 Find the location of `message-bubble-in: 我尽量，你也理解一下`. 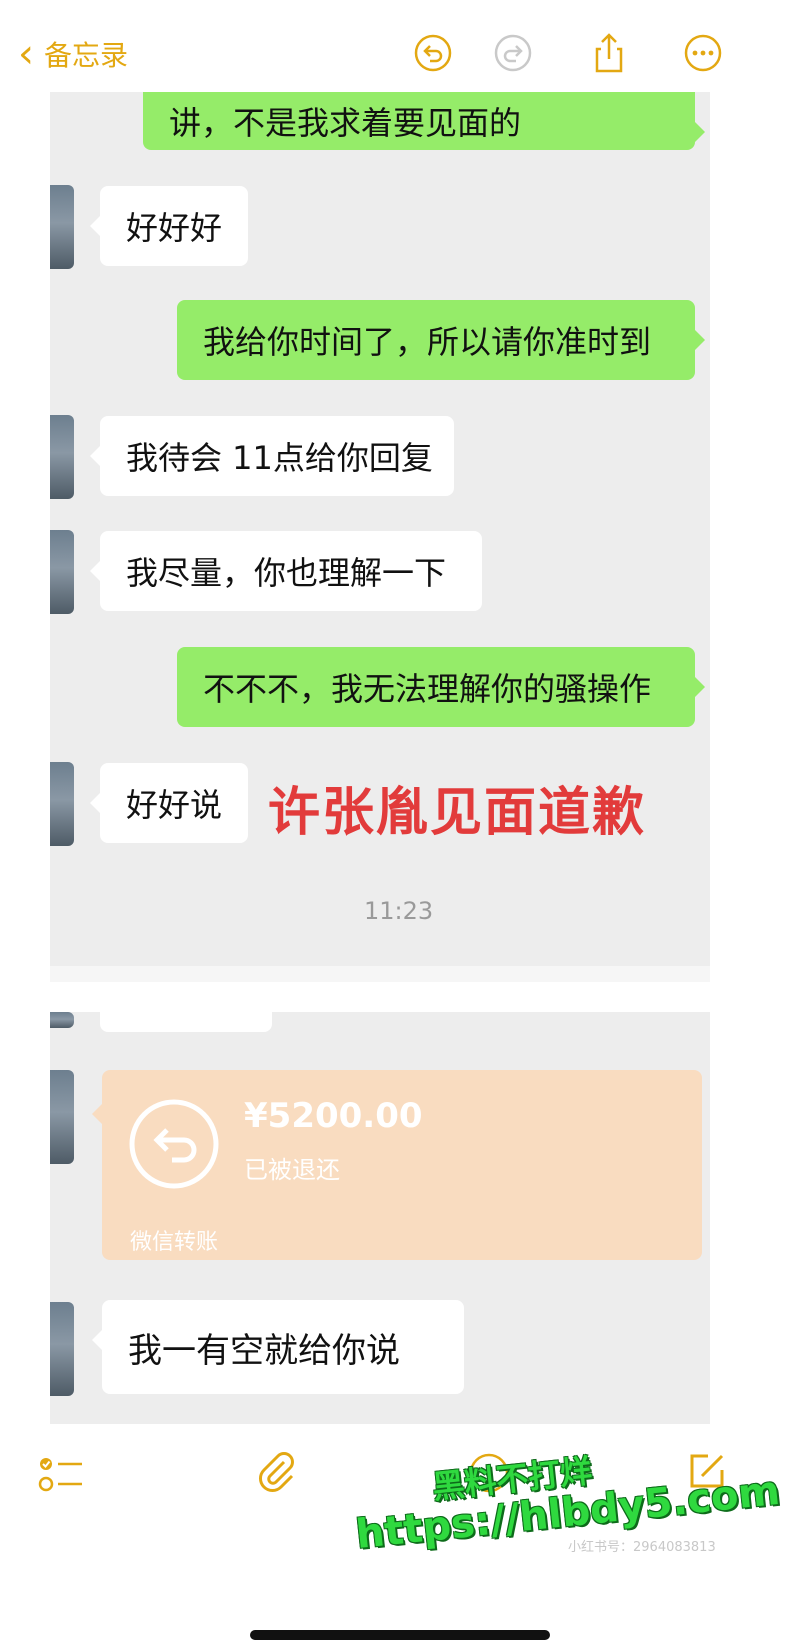

message-bubble-in: 我尽量，你也理解一下 is located at coordinates (286, 571).